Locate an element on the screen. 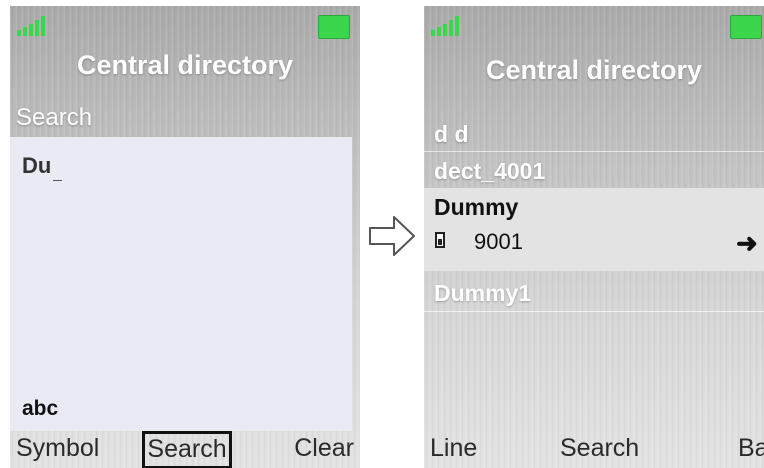  text-cursor is located at coordinates (57, 180).